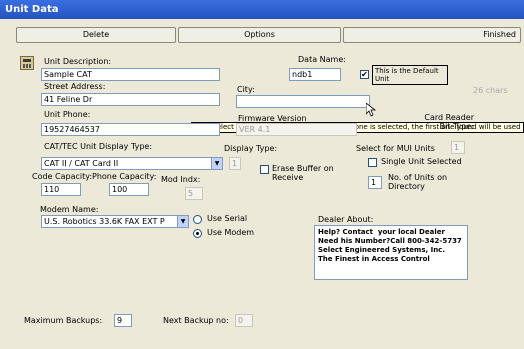  I want to click on delete-button: Delete, so click(96, 35).